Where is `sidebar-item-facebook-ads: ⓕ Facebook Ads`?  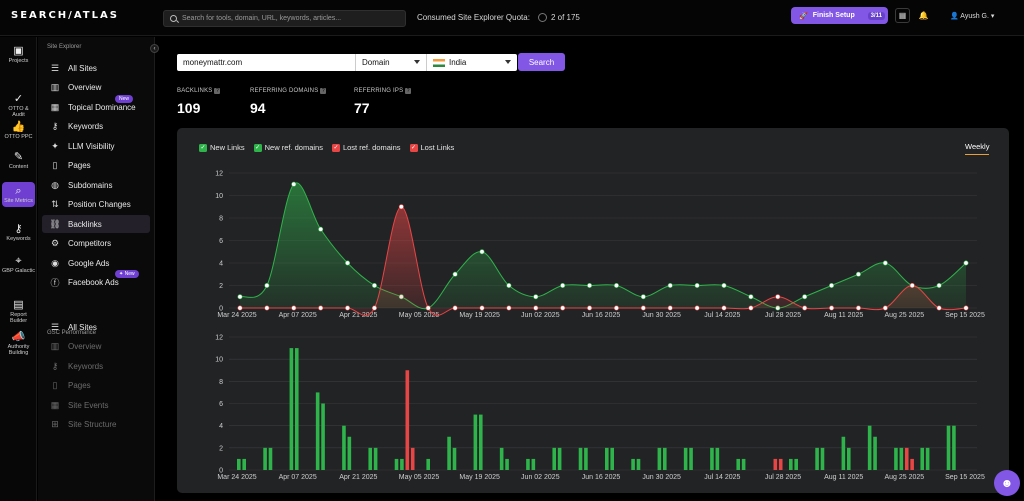 sidebar-item-facebook-ads: ⓕ Facebook Ads is located at coordinates (96, 283).